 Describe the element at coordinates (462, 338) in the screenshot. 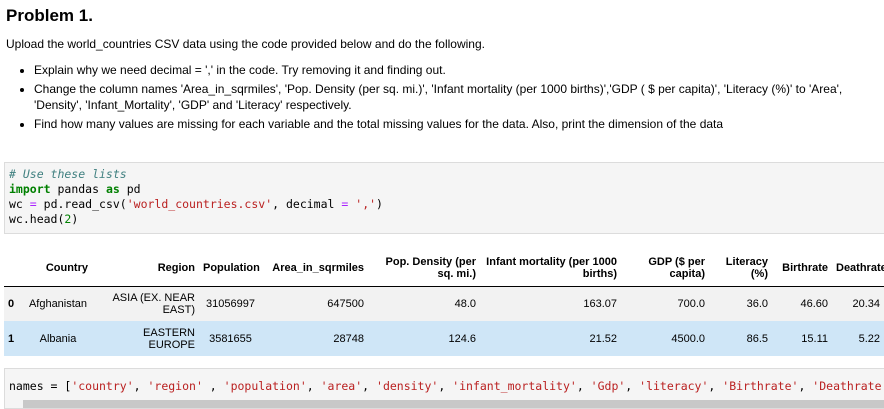

I see `table-cell: 124.6` at that location.